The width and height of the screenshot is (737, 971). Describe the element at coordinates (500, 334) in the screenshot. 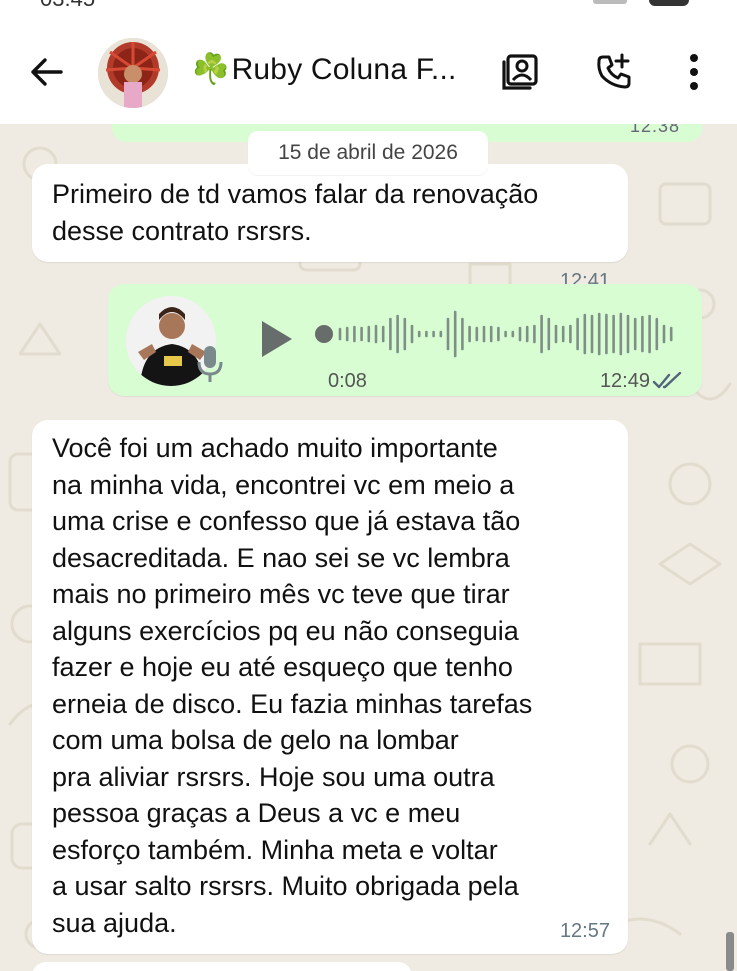

I see `voice-waveform` at that location.